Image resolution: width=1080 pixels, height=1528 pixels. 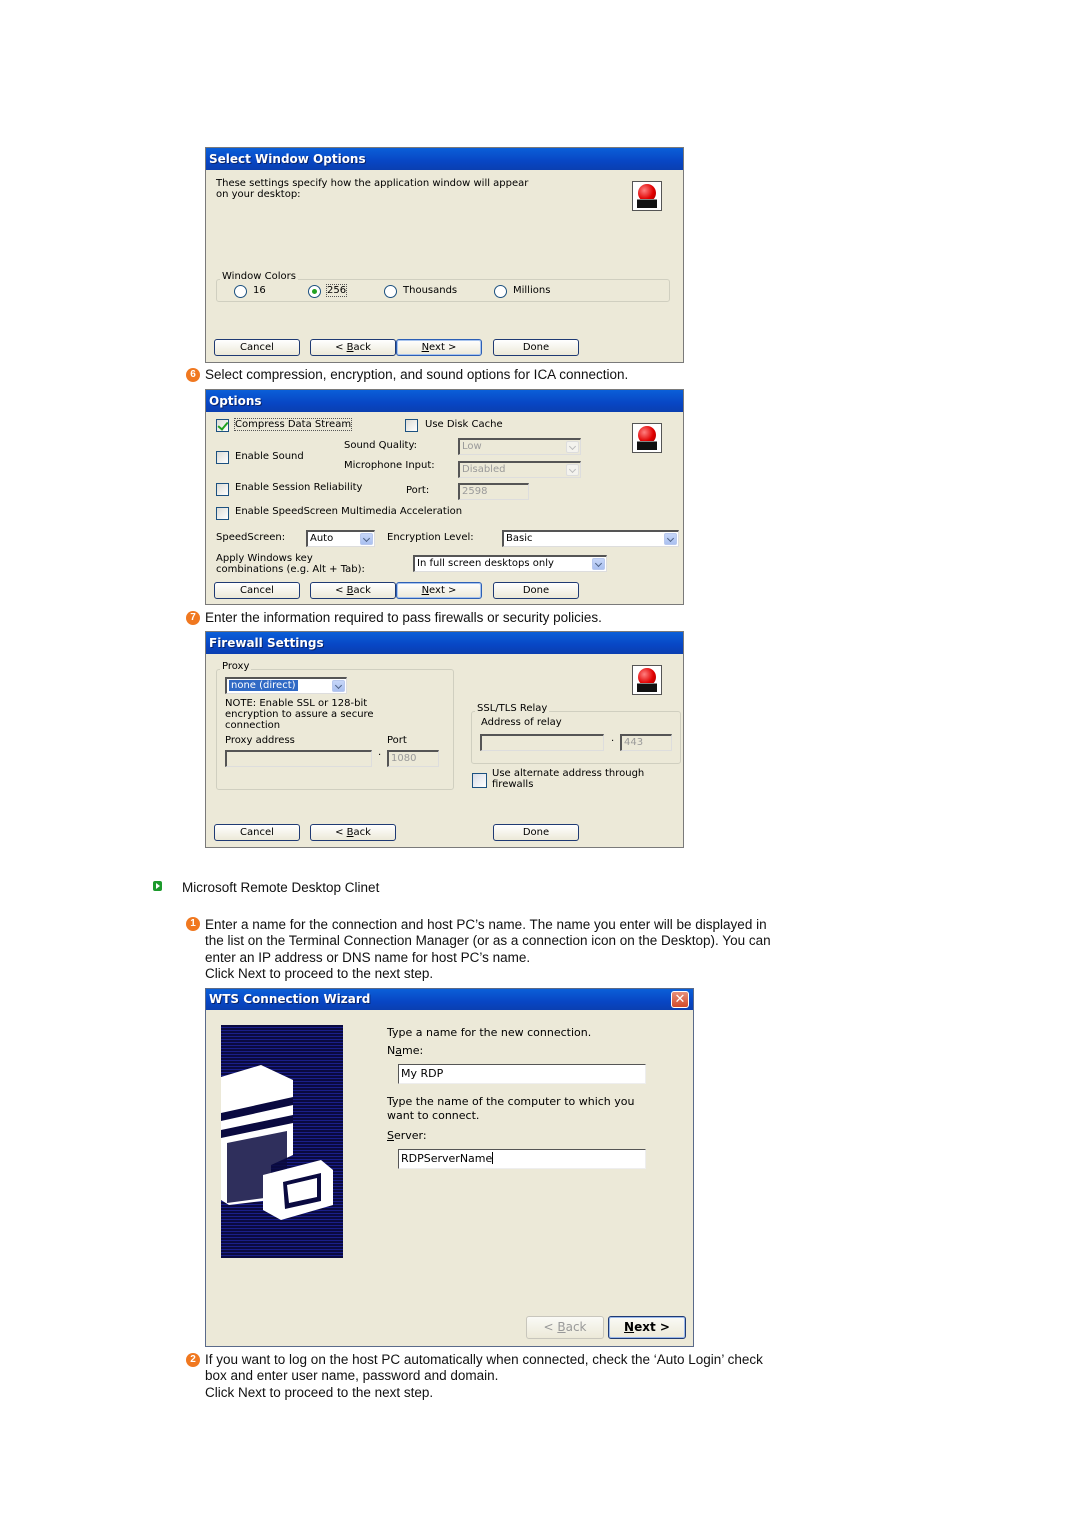 What do you see at coordinates (253, 725) in the screenshot?
I see `note-line3: connection` at bounding box center [253, 725].